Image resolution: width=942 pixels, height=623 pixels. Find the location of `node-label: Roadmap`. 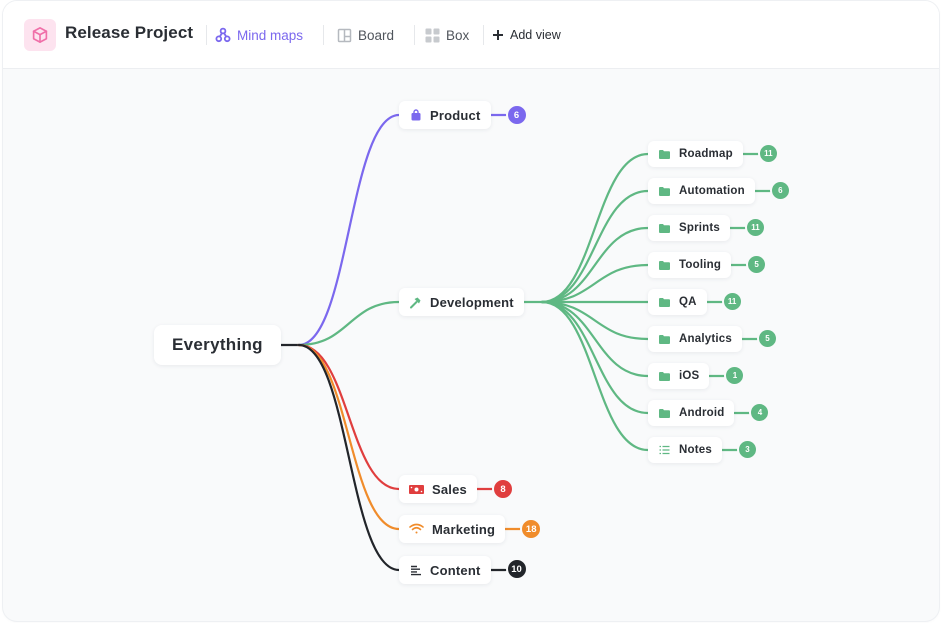

node-label: Roadmap is located at coordinates (706, 154).